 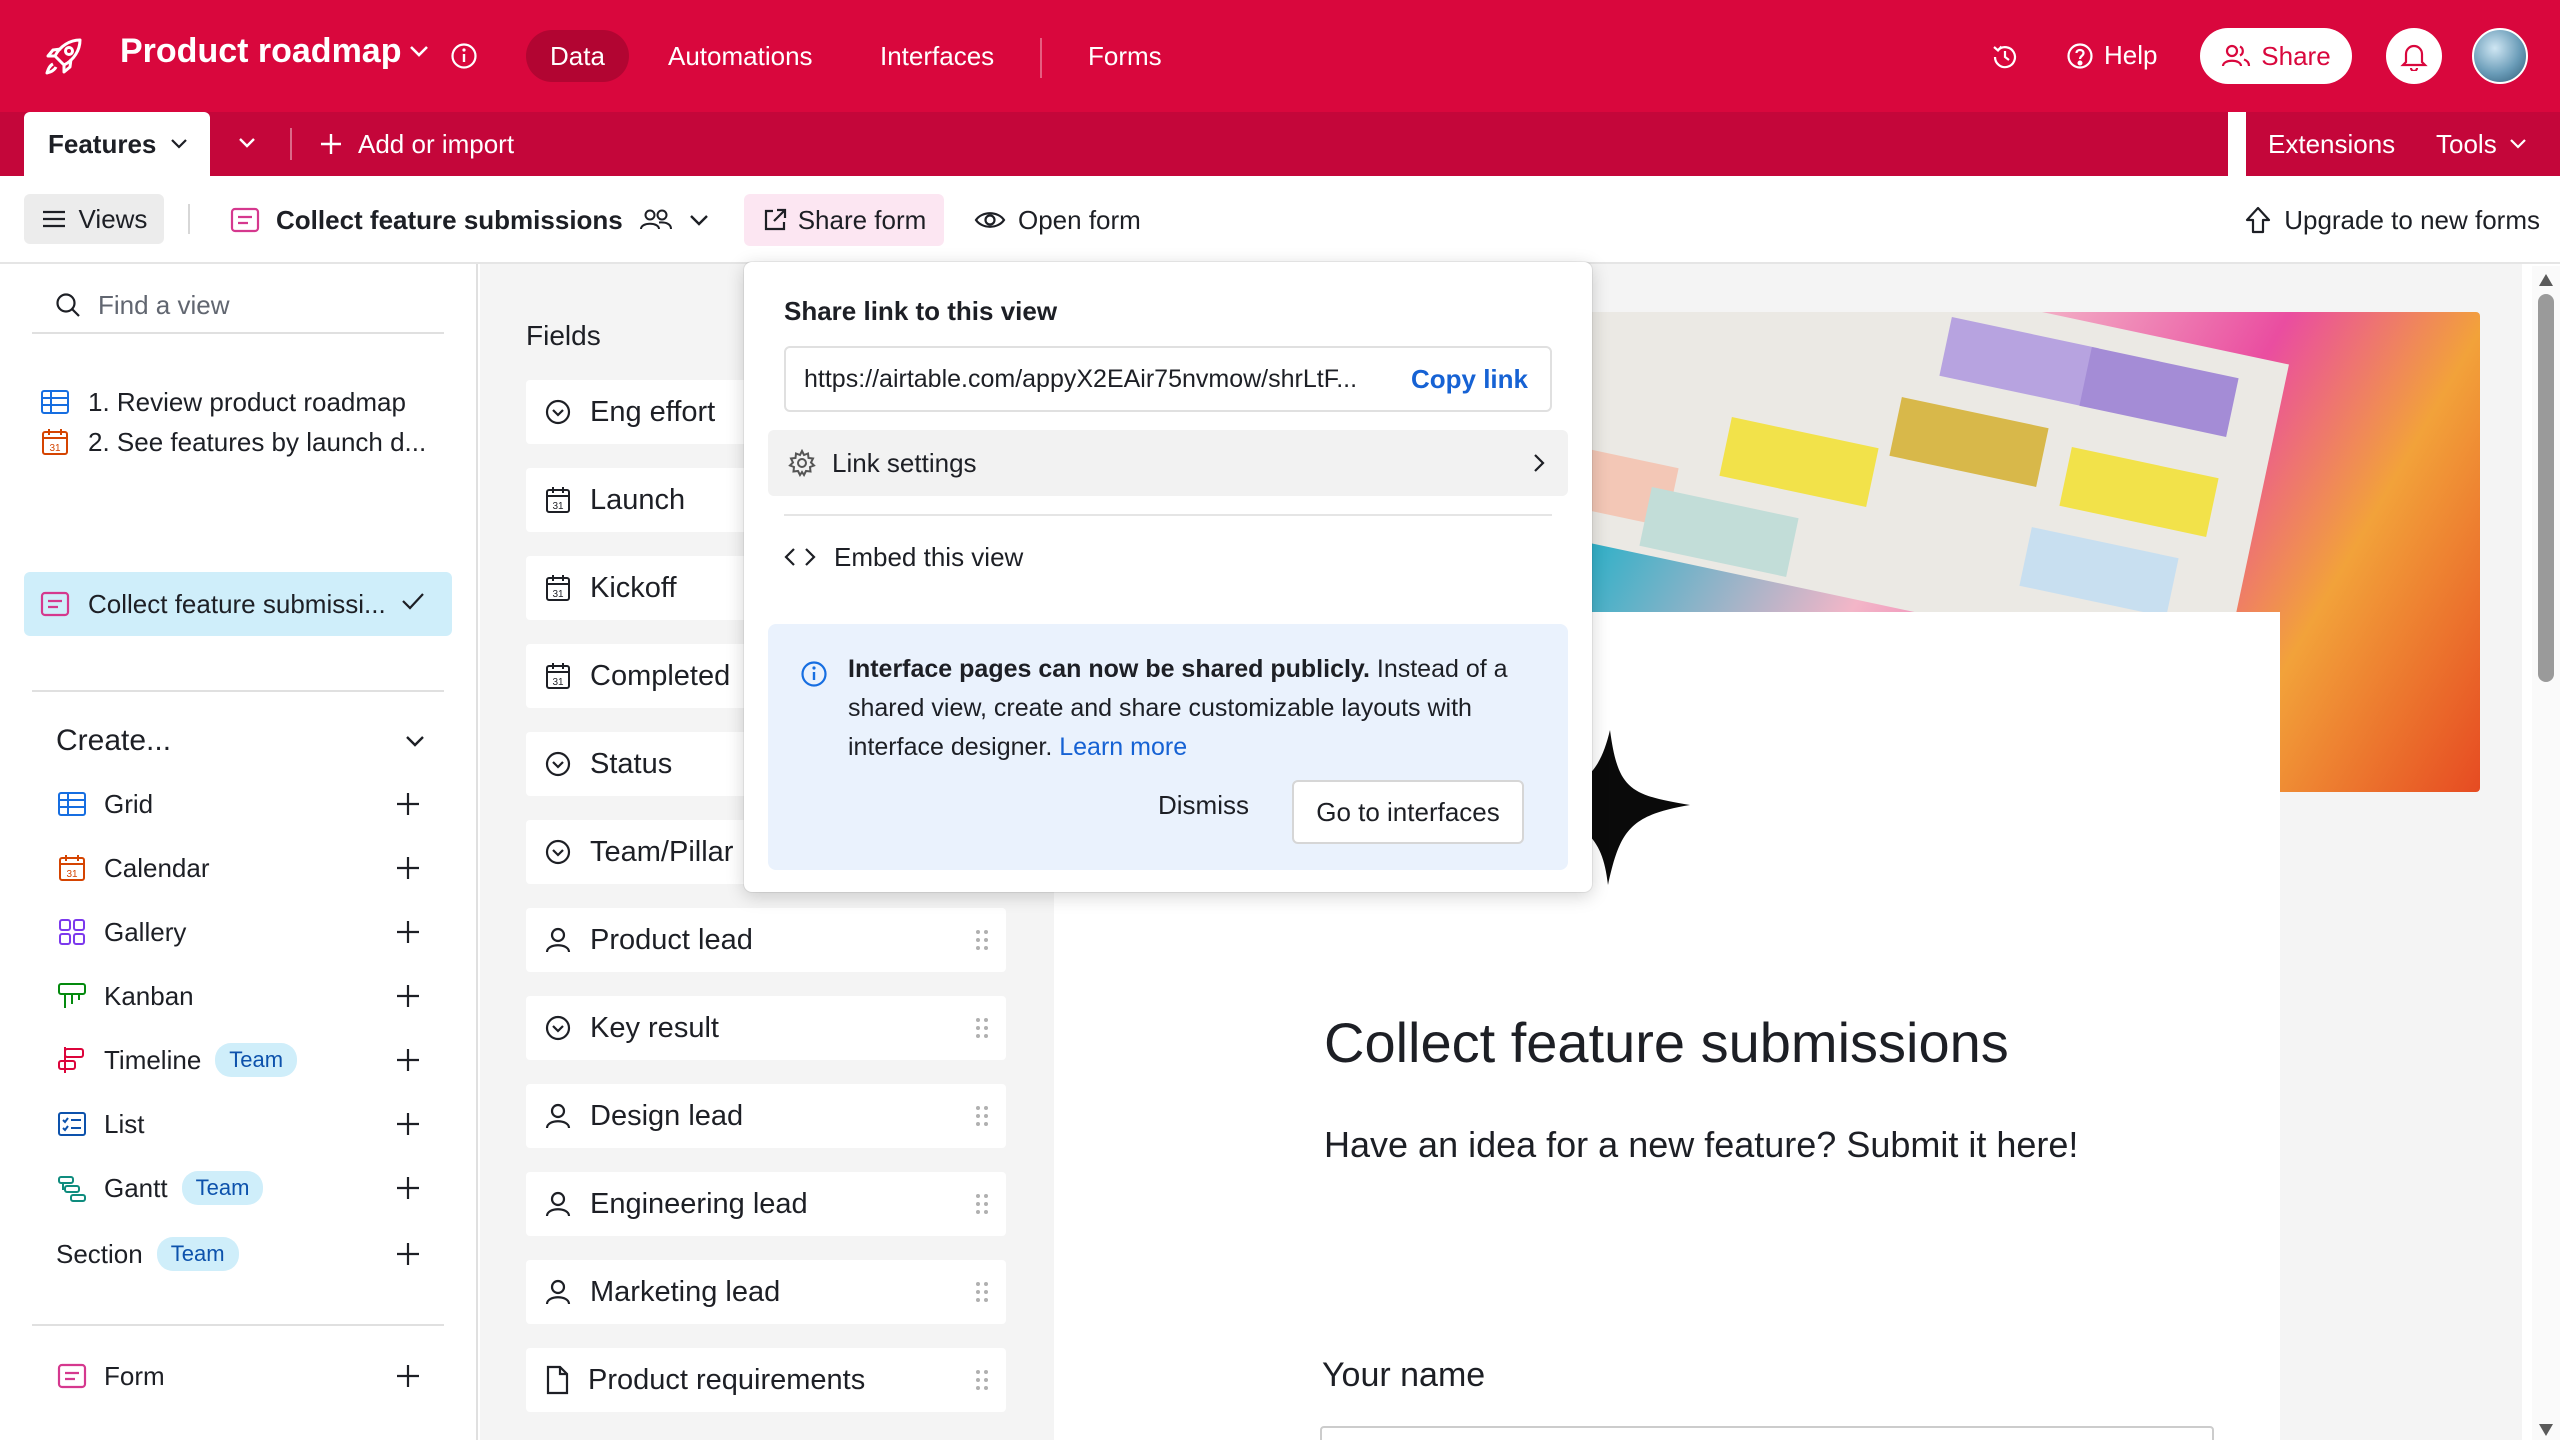 I want to click on form-icon, so click(x=55, y=604).